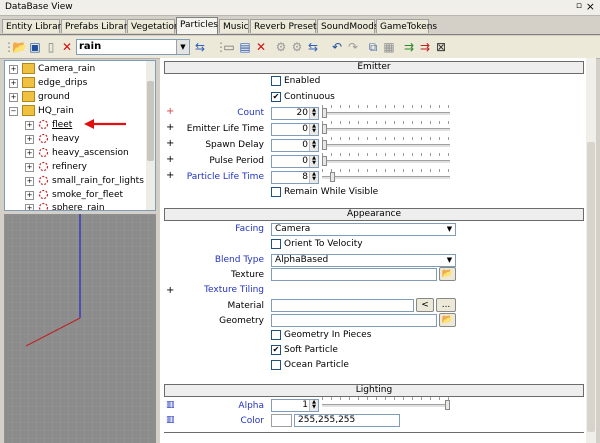 The image size is (600, 443). I want to click on tree-item-edge-drips: + edge_drips, so click(48, 83).